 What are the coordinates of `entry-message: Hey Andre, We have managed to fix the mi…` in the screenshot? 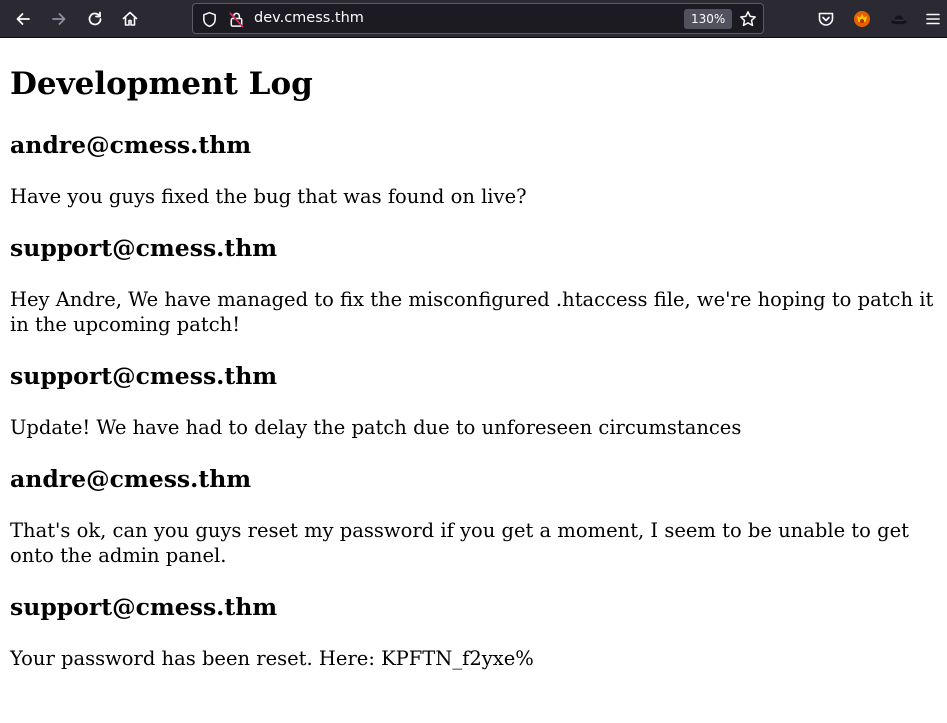 It's located at (472, 312).